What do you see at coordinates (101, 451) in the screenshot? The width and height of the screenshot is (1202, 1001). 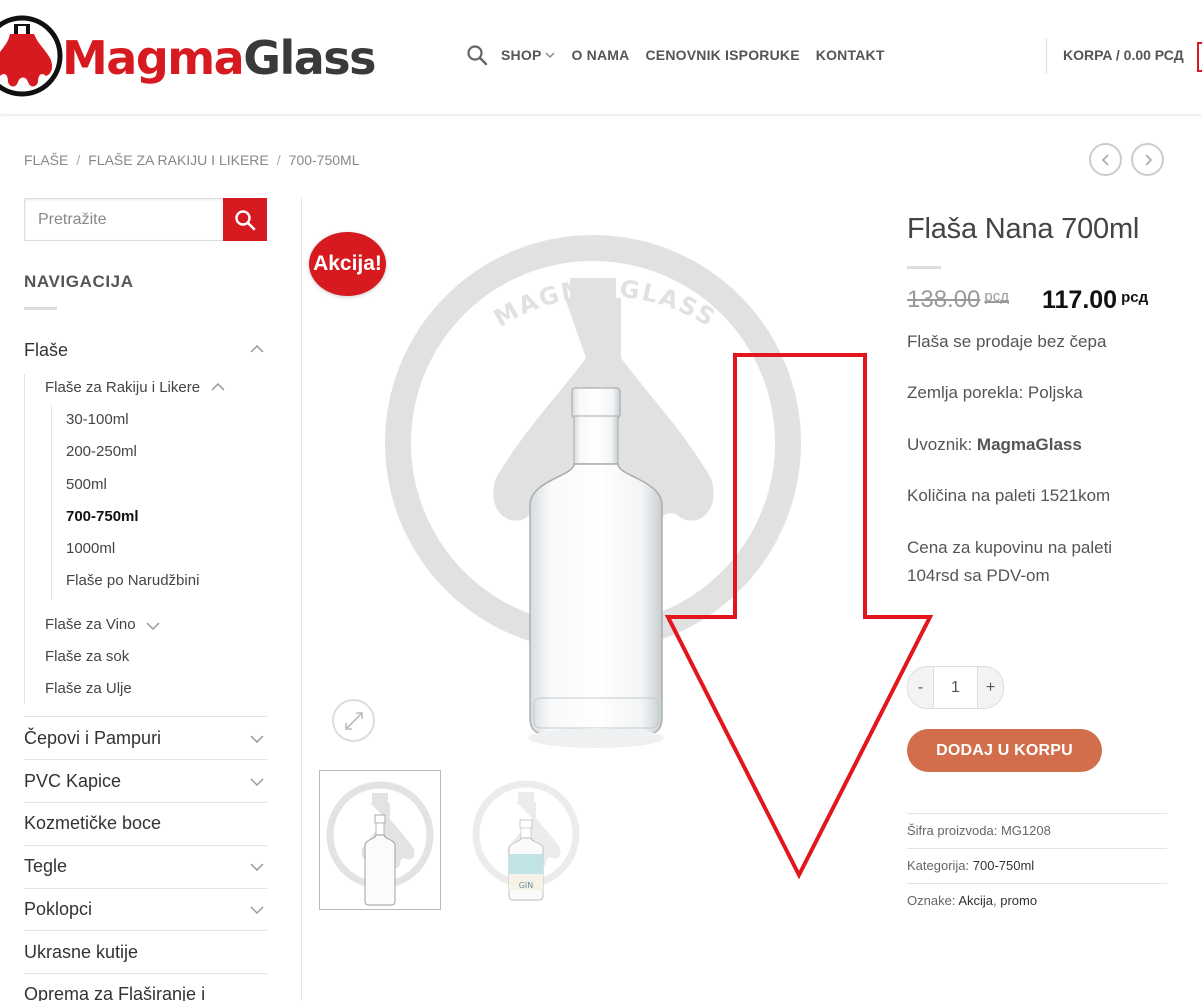 I see `sidebar-item-200-250ml: 200-250ml` at bounding box center [101, 451].